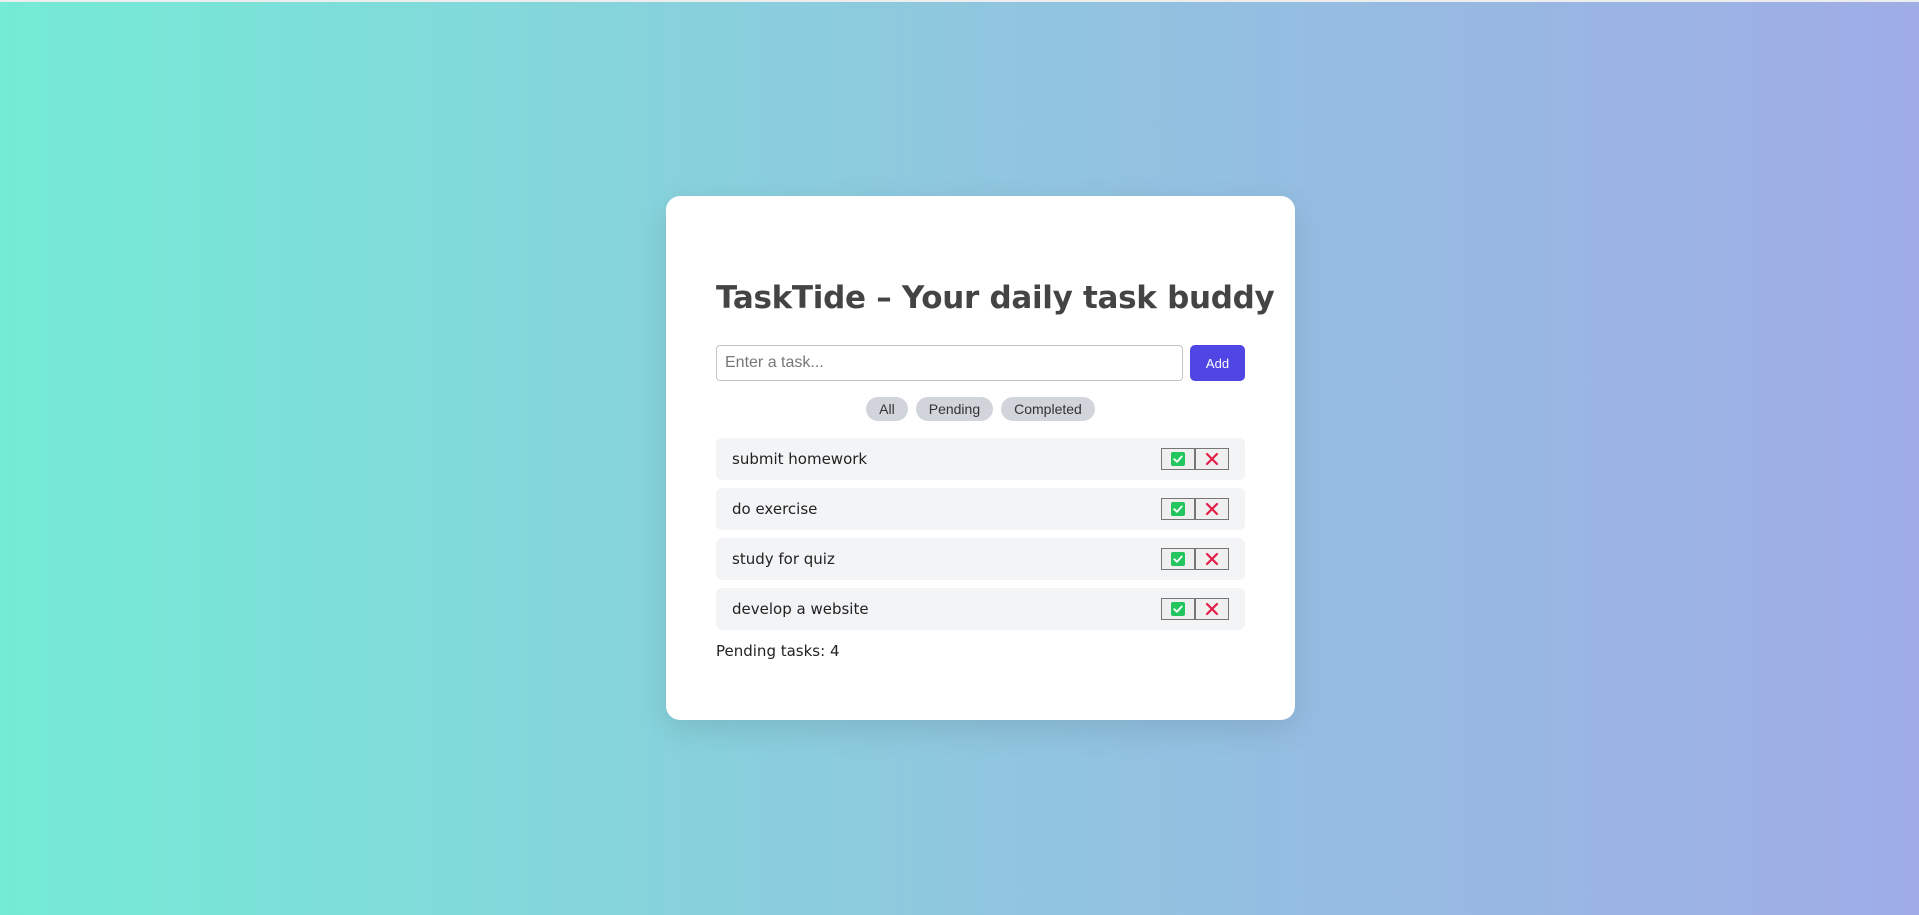 The width and height of the screenshot is (1919, 915). I want to click on task-item: do exercise, so click(980, 509).